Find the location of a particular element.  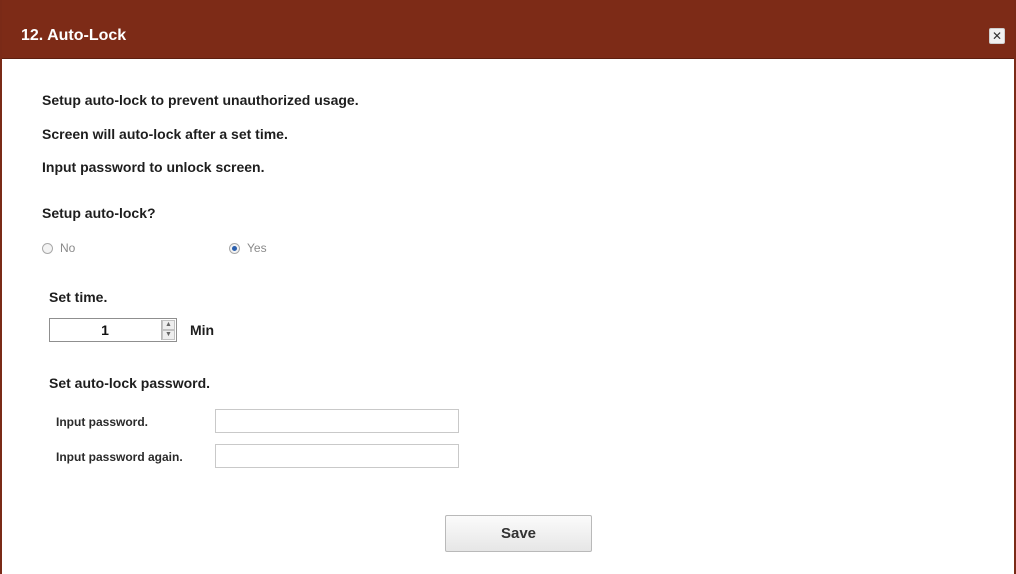

set-time-label: Set time. is located at coordinates (78, 297).